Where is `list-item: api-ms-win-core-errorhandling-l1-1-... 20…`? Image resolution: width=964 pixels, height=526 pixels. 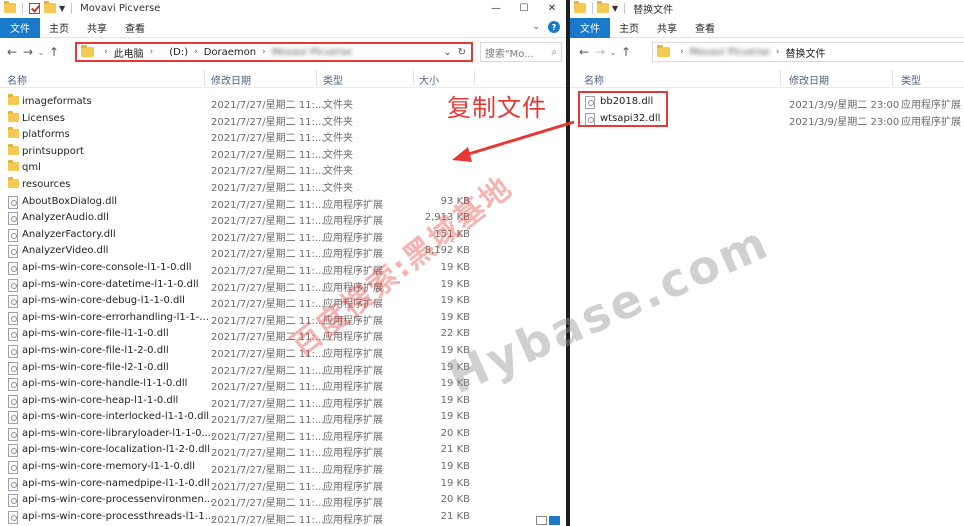 list-item: api-ms-win-core-errorhandling-l1-1-... 20… is located at coordinates (283, 318).